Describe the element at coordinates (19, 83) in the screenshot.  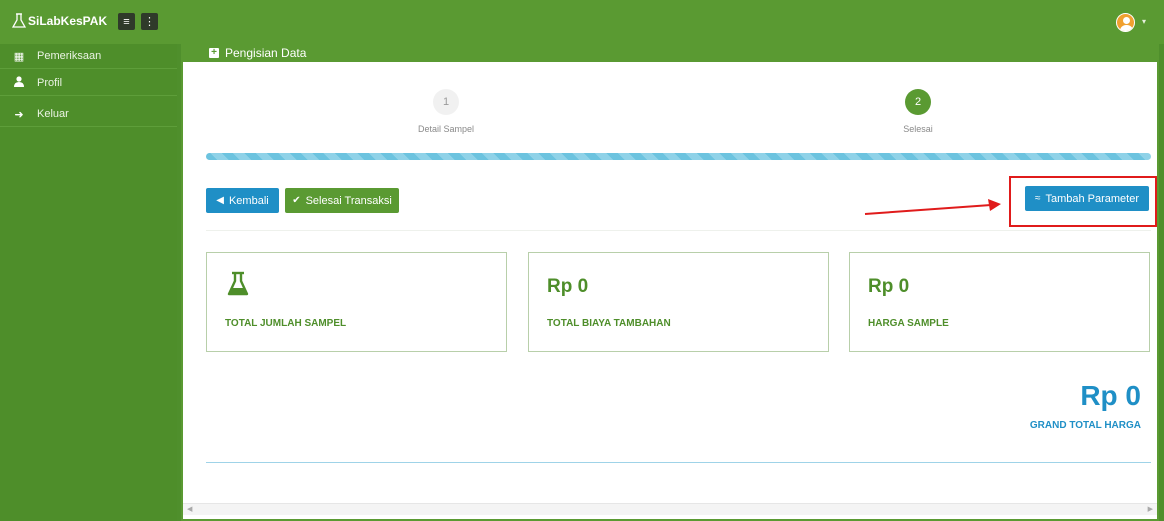
I see `user-icon` at that location.